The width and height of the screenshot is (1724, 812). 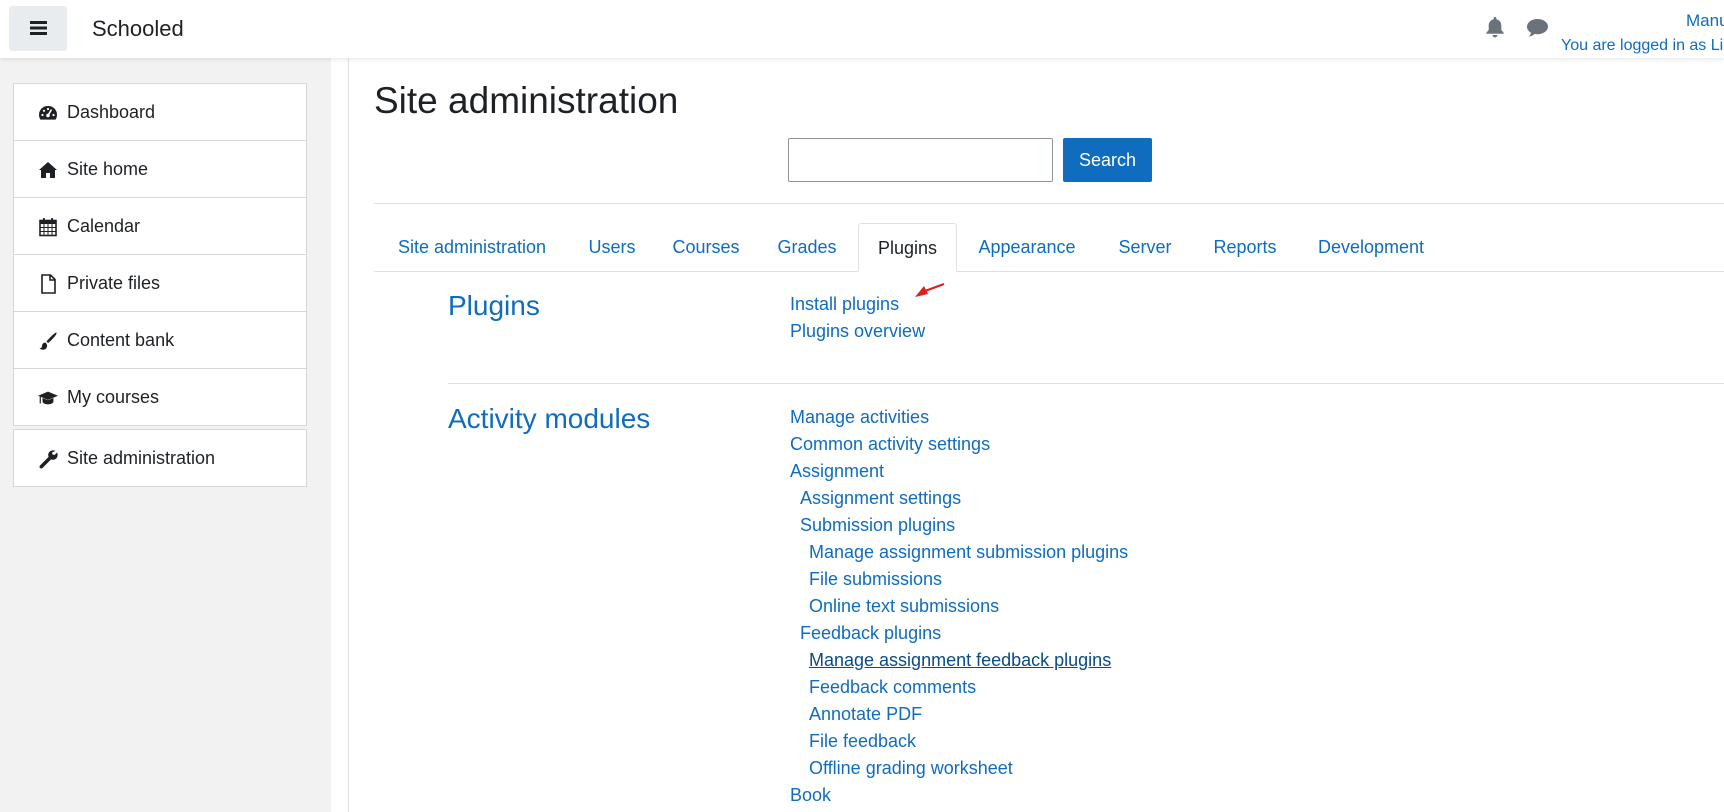 I want to click on link-install-plugins: Install plugins, so click(x=844, y=304).